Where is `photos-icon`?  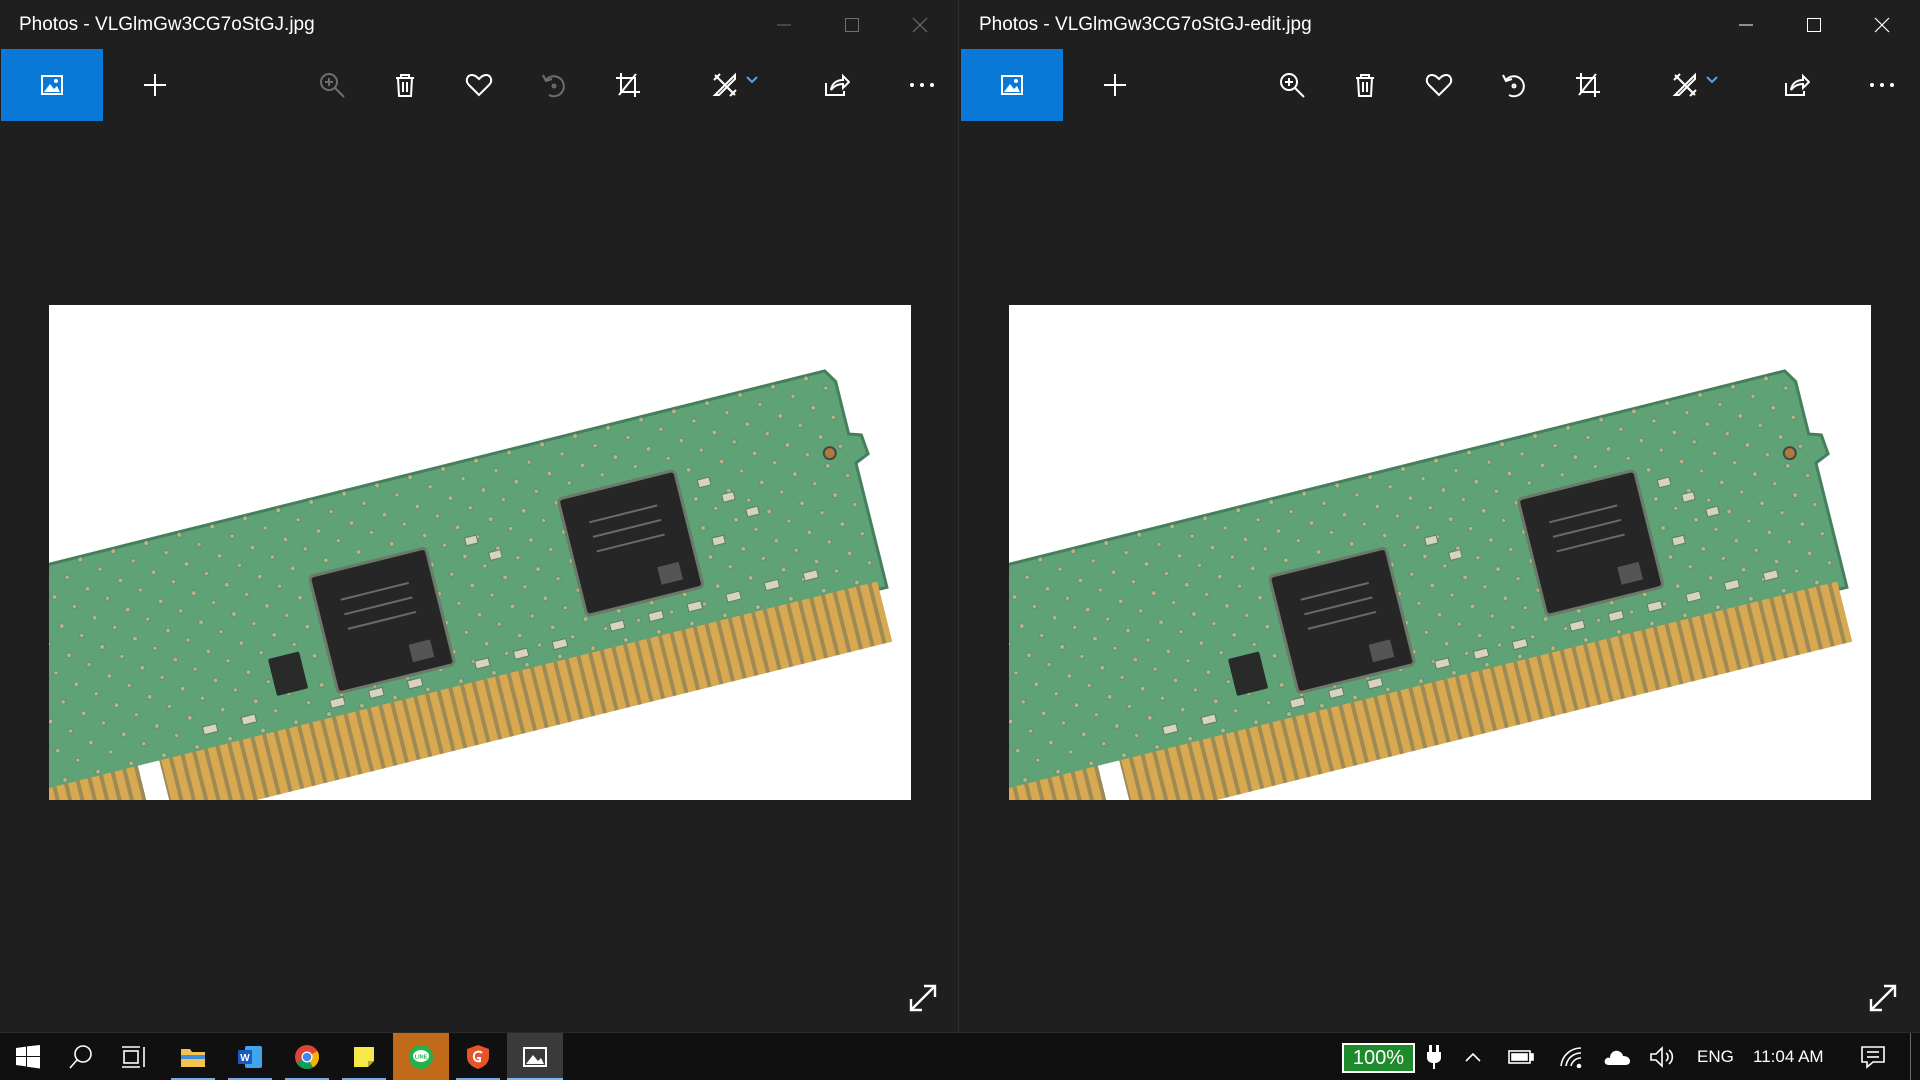 photos-icon is located at coordinates (535, 1057).